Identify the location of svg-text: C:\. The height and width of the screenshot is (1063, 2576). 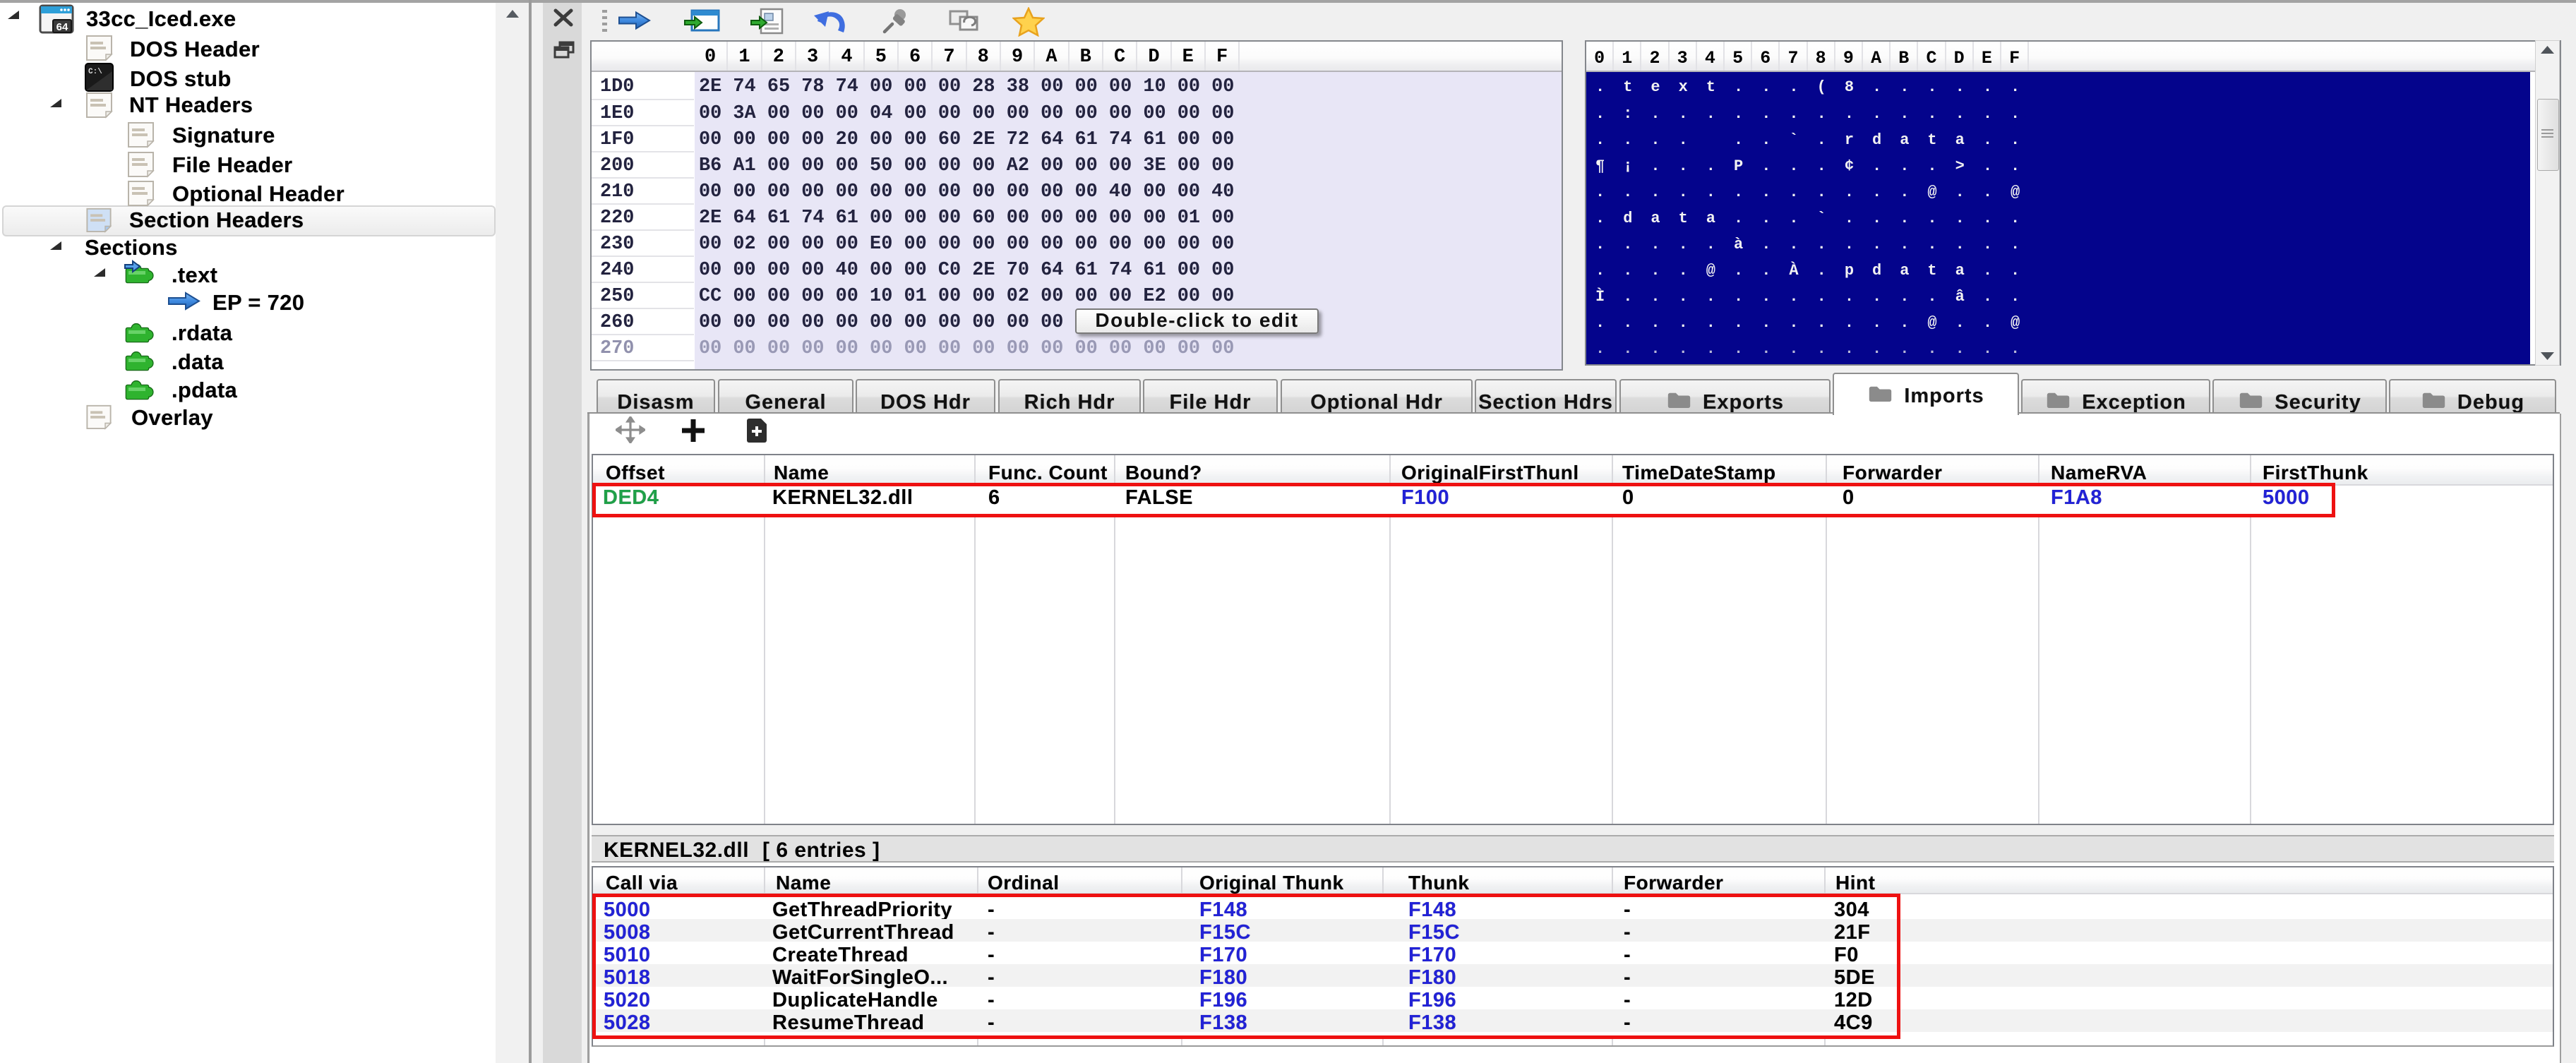
(95, 72).